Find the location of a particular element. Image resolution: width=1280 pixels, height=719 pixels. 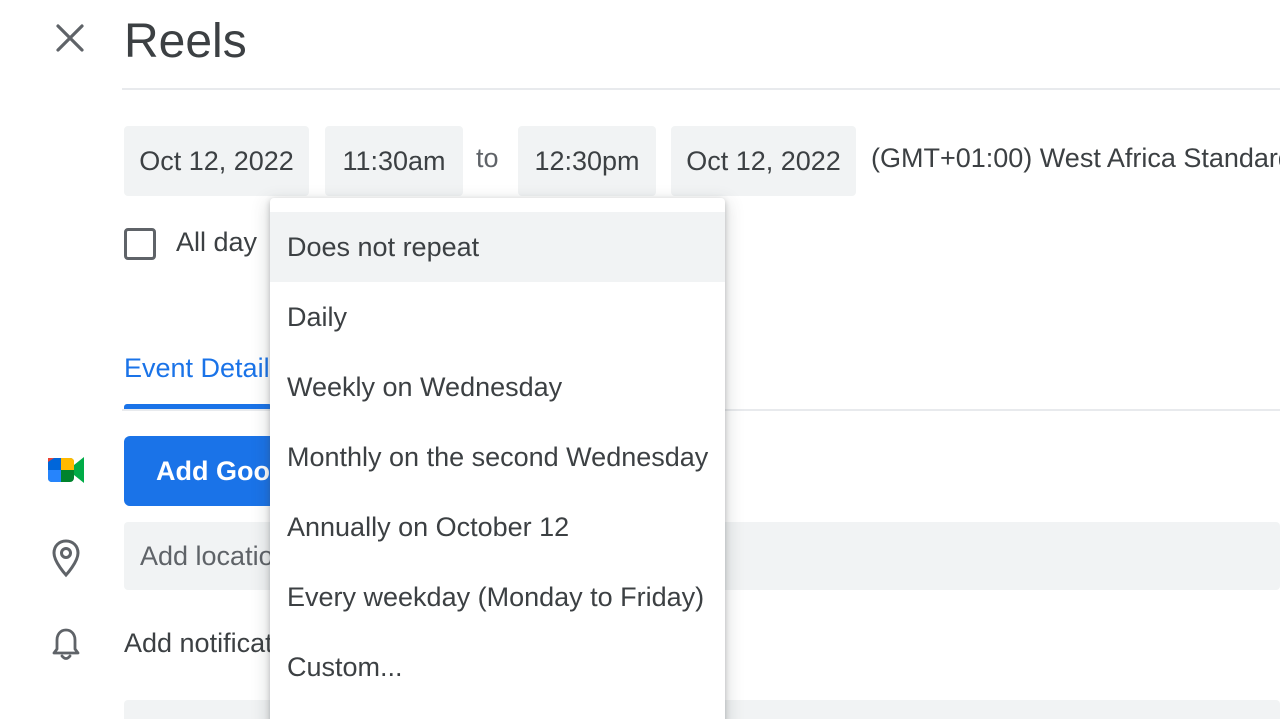

recurrence-option-weekly: Weekly on Wednesday is located at coordinates (497, 387).